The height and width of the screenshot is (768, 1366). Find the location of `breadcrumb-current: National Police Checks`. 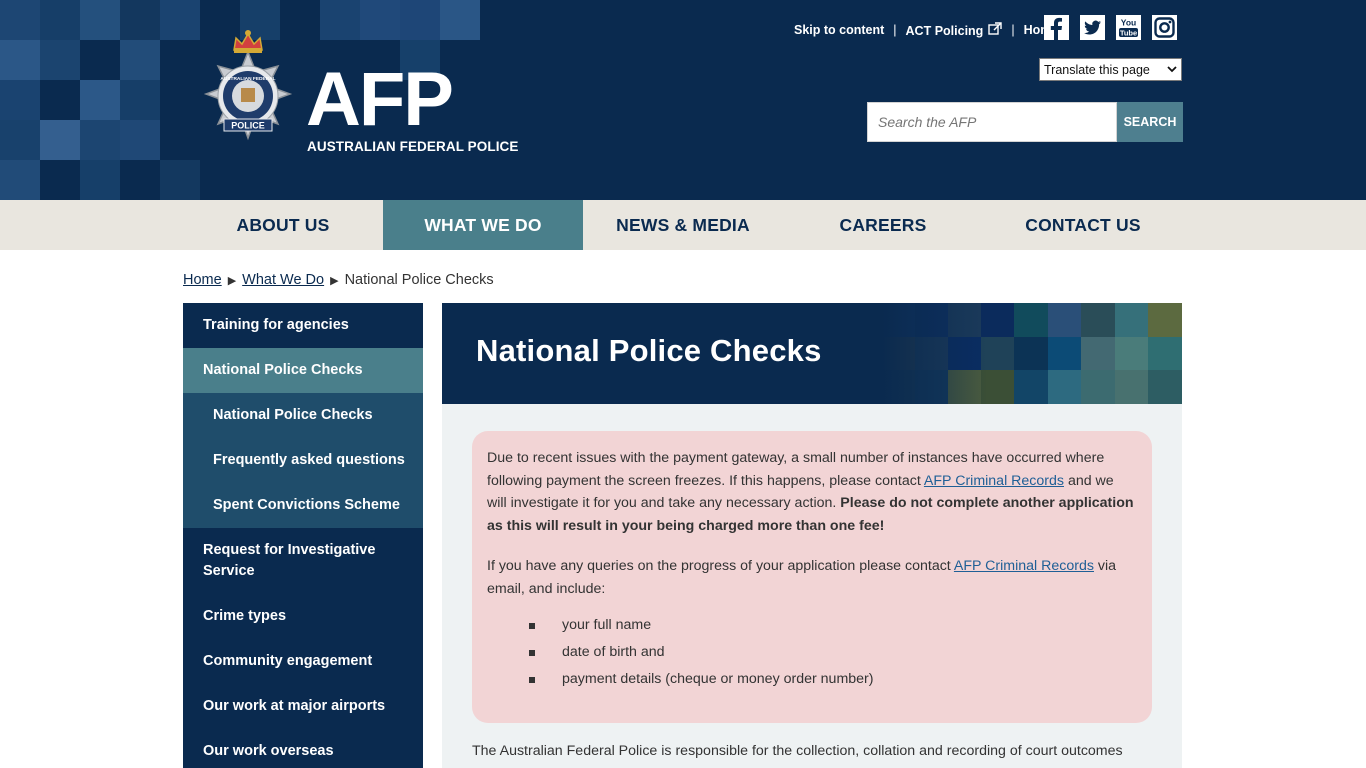

breadcrumb-current: National Police Checks is located at coordinates (419, 280).